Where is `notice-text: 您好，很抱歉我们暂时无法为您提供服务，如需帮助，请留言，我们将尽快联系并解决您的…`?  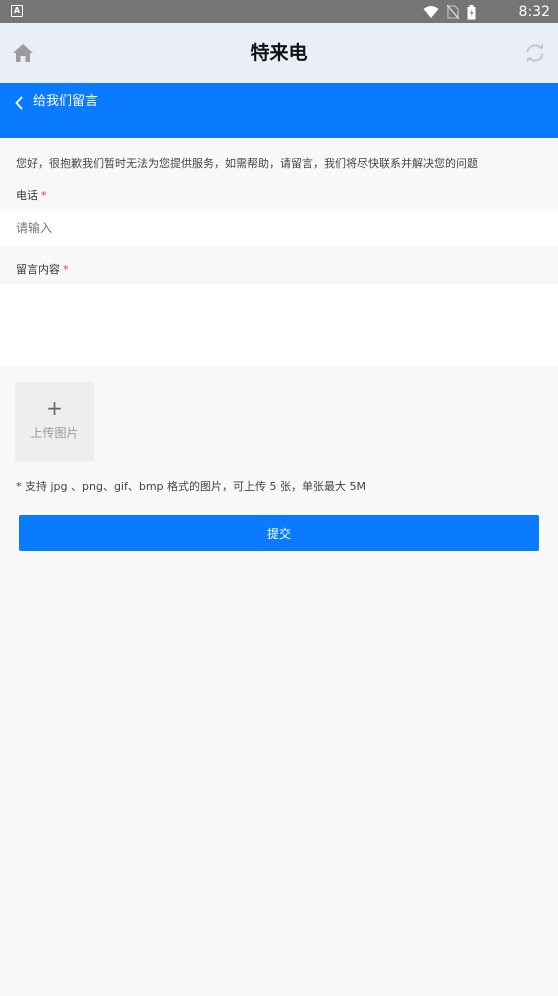 notice-text: 您好，很抱歉我们暂时无法为您提供服务，如需帮助，请留言，我们将尽快联系并解决您的… is located at coordinates (247, 163).